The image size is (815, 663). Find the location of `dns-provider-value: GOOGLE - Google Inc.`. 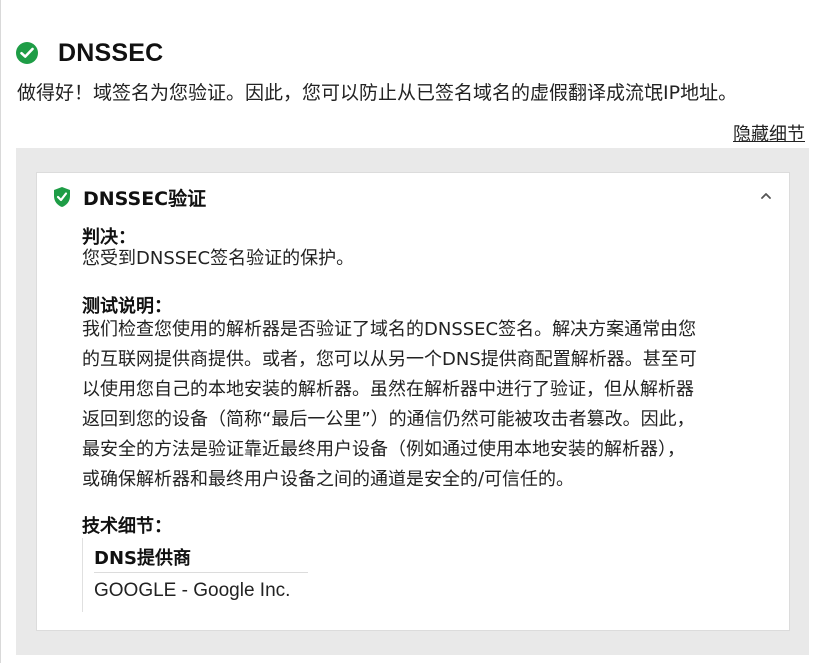

dns-provider-value: GOOGLE - Google Inc. is located at coordinates (192, 590).